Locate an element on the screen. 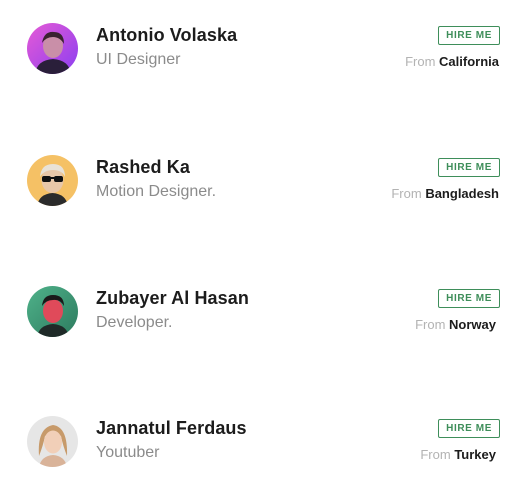 The height and width of the screenshot is (490, 530). avatar-sunglasses-portrait-icon is located at coordinates (52, 180).